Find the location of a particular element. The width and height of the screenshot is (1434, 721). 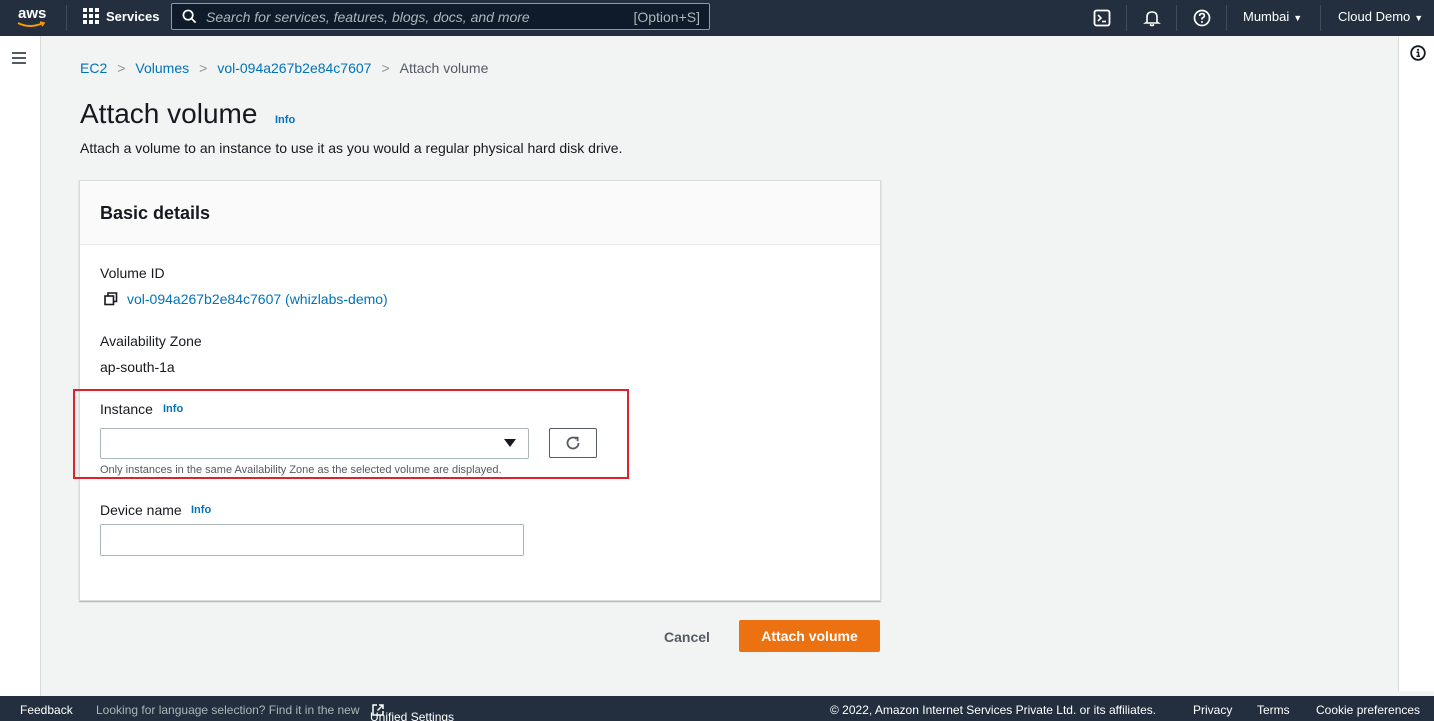

page-title: Attach volume is located at coordinates (169, 113).